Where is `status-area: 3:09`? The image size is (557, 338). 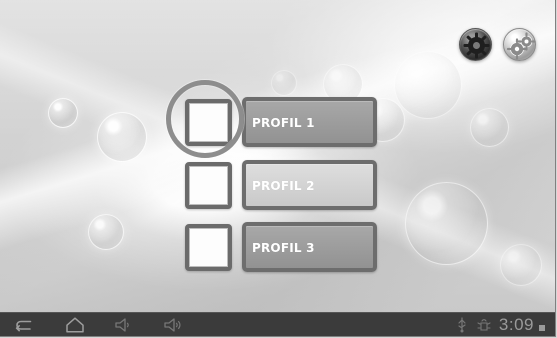
status-area: 3:09 is located at coordinates (500, 325).